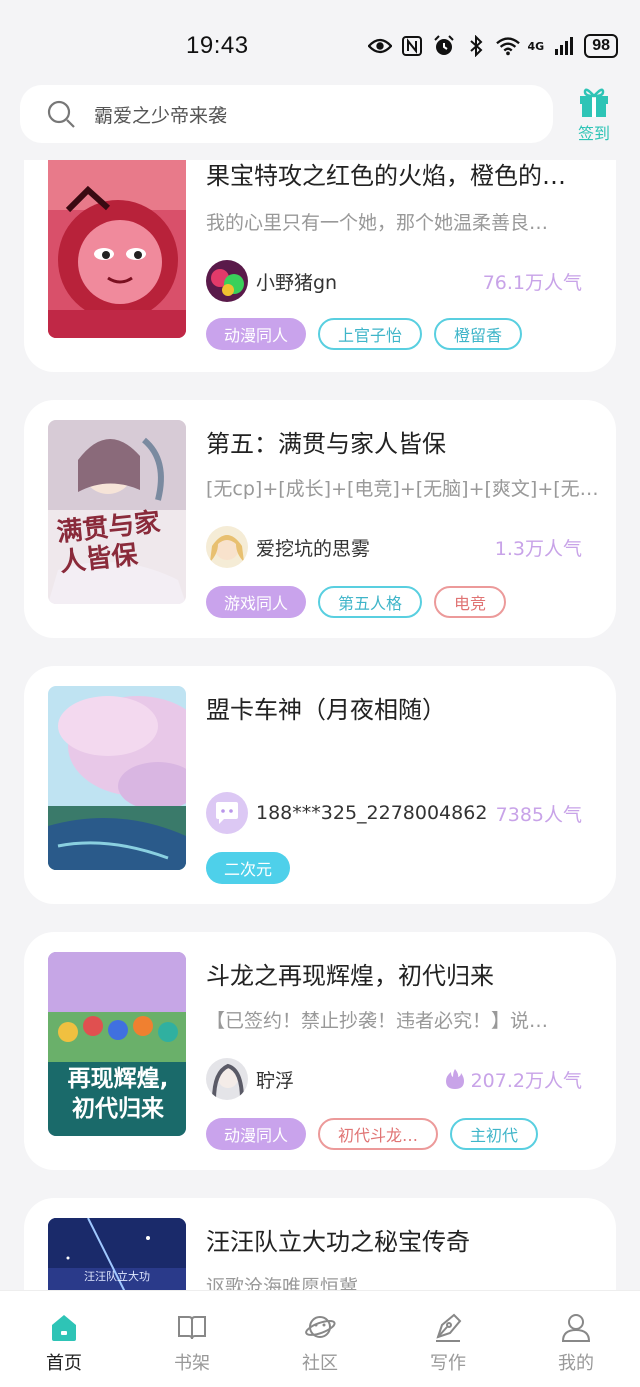 The height and width of the screenshot is (1387, 640). I want to click on author-name: 聍浮, so click(275, 1080).